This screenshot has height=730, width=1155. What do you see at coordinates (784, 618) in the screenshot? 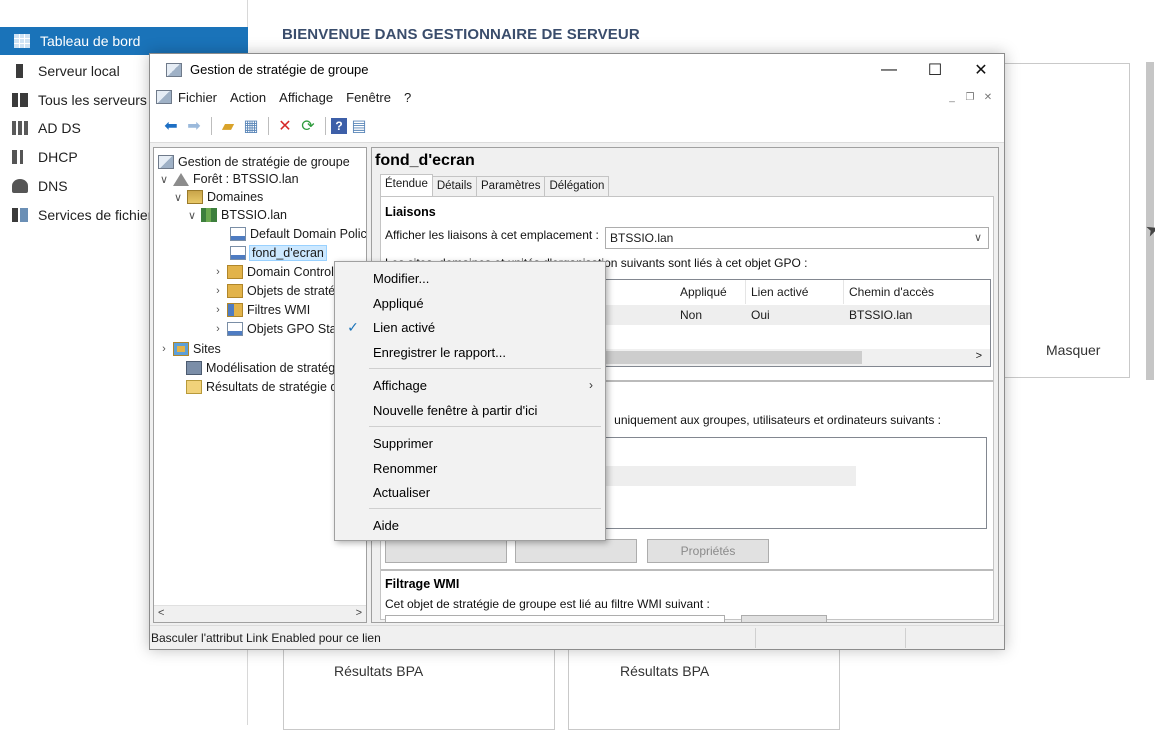
I see `open-wmi-filter-button` at bounding box center [784, 618].